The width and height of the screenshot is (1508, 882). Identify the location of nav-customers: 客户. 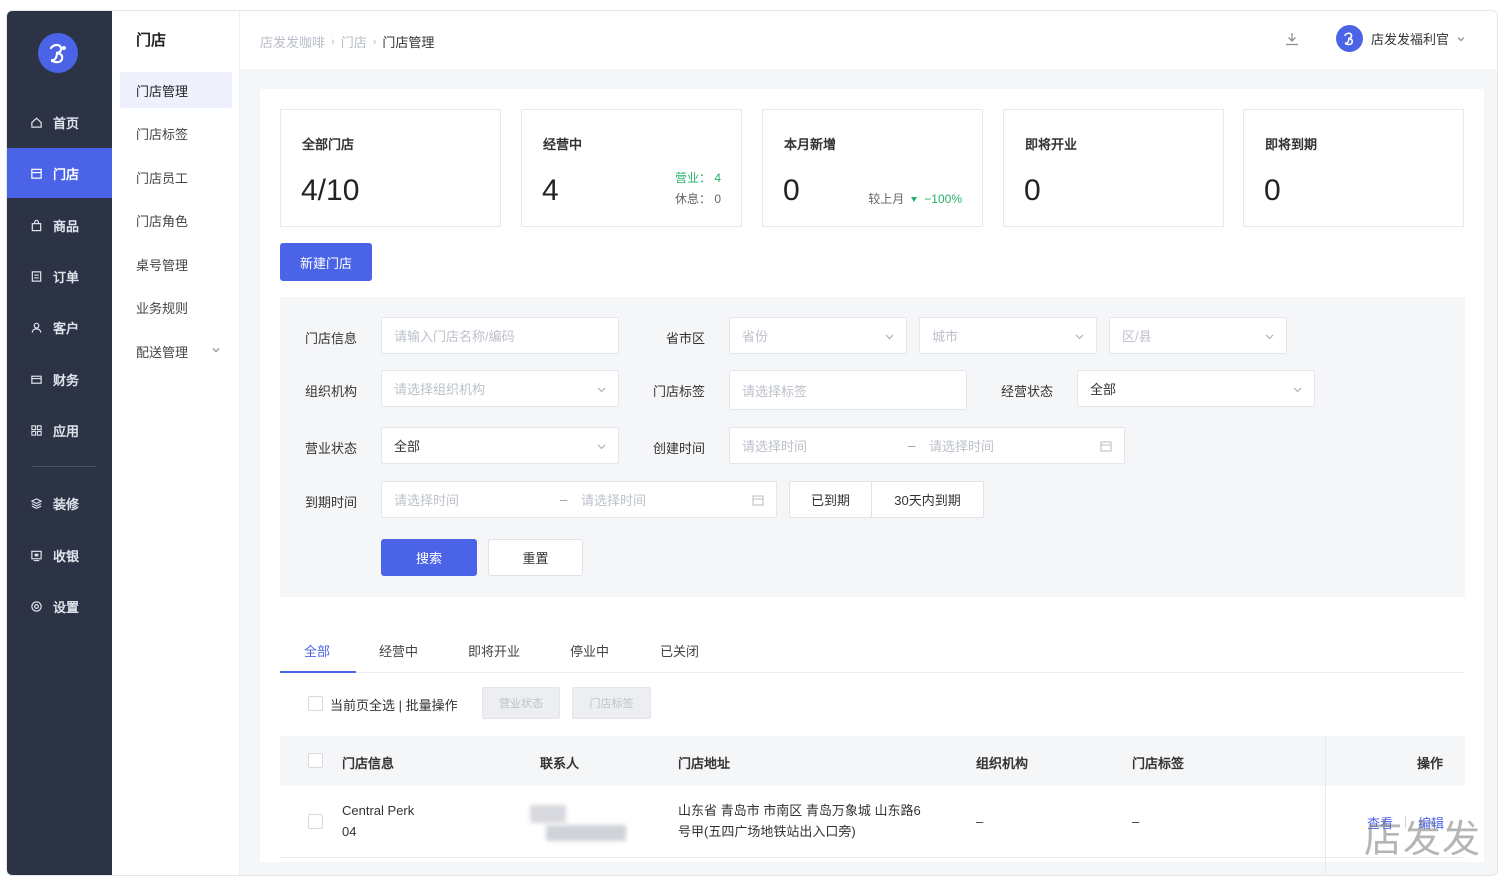
(59, 327).